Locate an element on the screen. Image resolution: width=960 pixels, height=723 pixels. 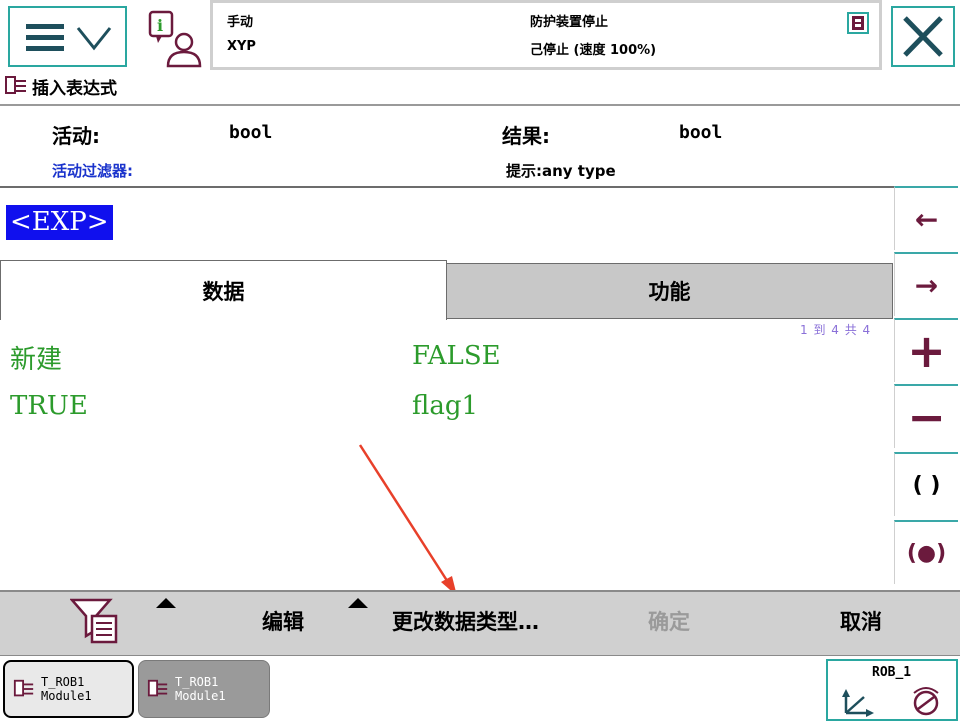
divider is located at coordinates (480, 105).